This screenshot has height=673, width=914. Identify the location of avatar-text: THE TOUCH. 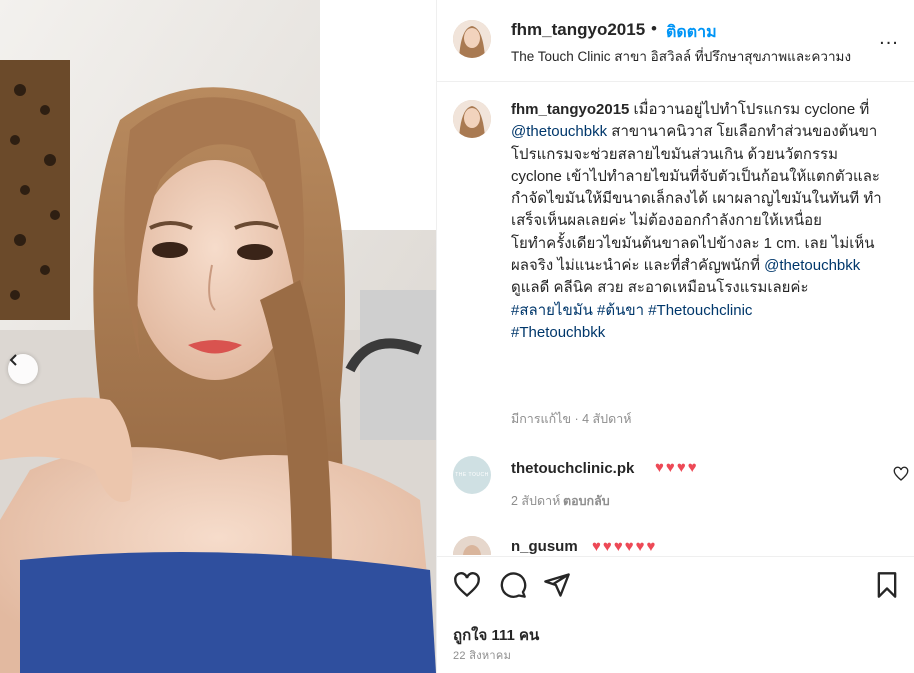
(472, 475).